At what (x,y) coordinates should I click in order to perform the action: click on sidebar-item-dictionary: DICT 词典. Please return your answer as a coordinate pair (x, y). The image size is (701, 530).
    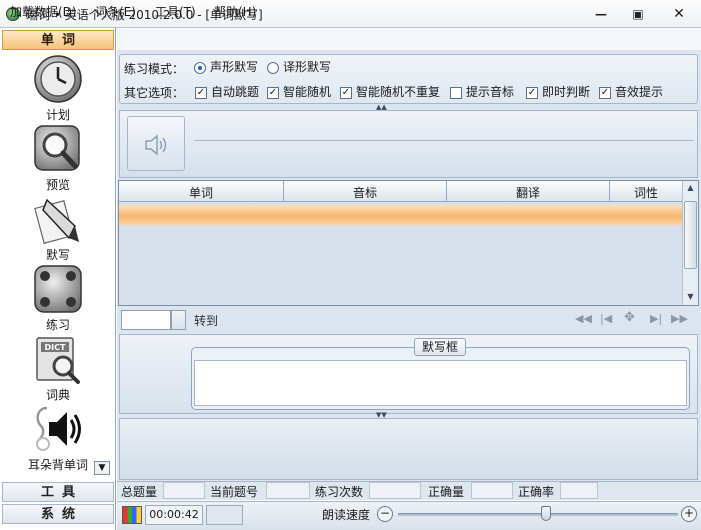
    Looking at the image, I should click on (58, 368).